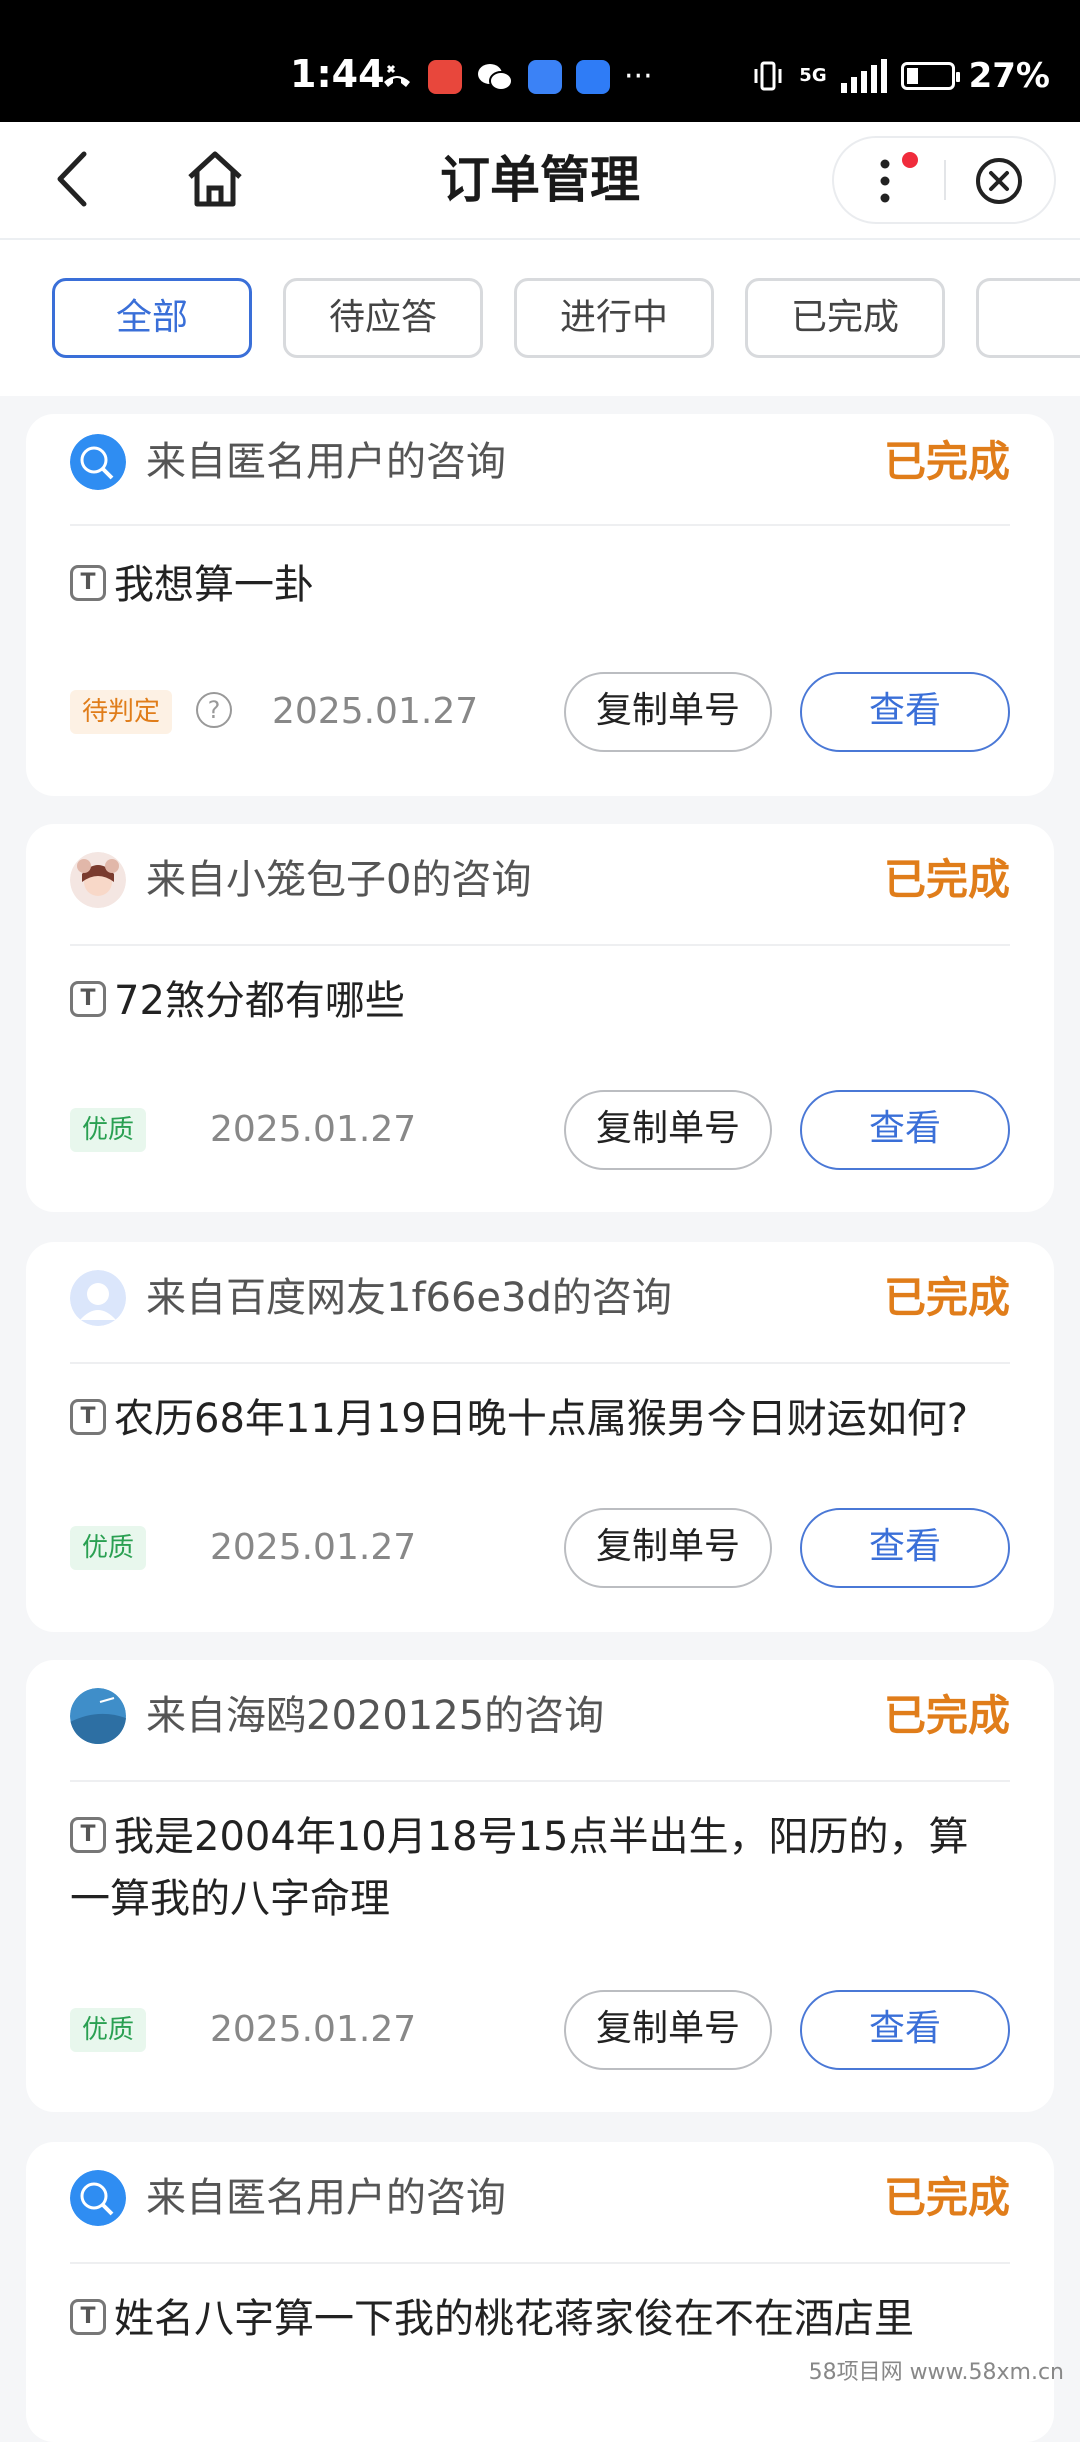  What do you see at coordinates (259, 1001) in the screenshot?
I see `question-content: 72煞分都有哪些` at bounding box center [259, 1001].